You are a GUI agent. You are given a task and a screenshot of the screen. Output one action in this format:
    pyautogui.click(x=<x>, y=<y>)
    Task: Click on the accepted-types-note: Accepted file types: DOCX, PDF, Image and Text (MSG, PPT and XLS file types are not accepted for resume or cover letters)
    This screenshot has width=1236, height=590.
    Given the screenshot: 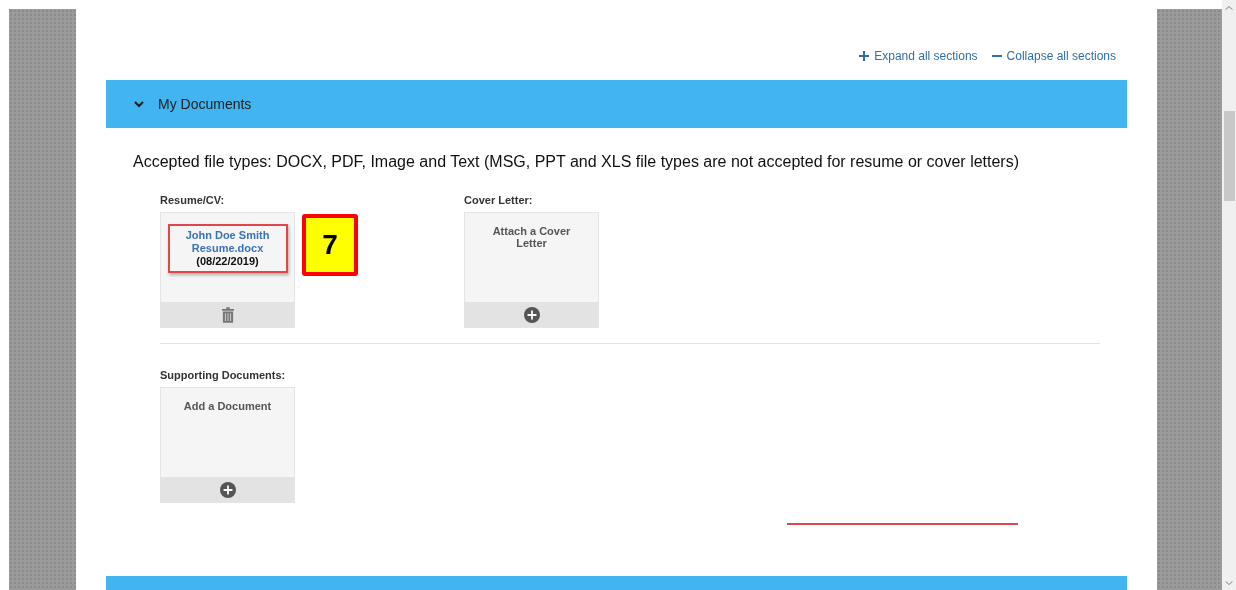 What is the action you would take?
    pyautogui.click(x=577, y=162)
    